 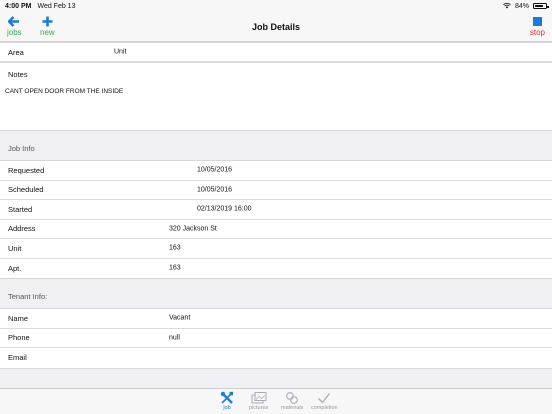 I want to click on area-label: Area, so click(x=16, y=52).